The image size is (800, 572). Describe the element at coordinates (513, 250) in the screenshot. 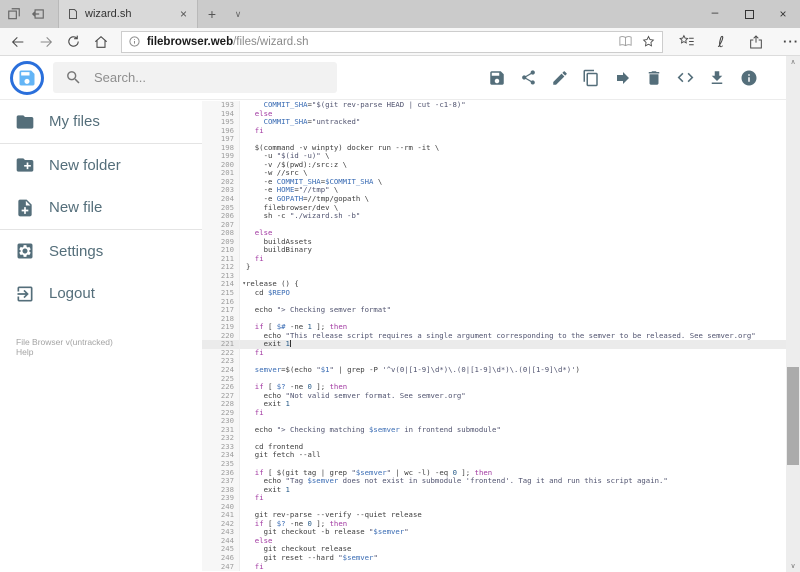

I see `code-text: buildBinary` at that location.